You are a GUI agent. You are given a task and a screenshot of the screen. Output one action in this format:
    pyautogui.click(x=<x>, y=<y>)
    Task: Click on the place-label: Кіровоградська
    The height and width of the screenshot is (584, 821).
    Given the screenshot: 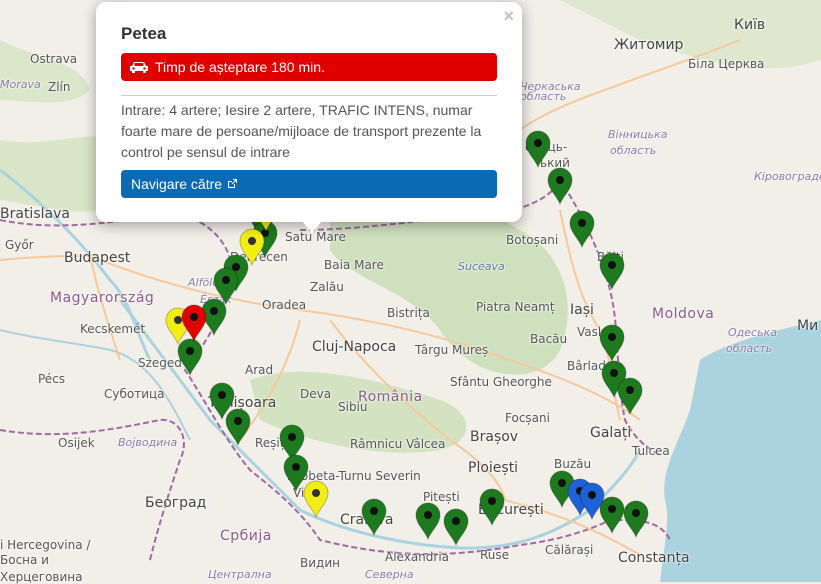 What is the action you would take?
    pyautogui.click(x=787, y=176)
    